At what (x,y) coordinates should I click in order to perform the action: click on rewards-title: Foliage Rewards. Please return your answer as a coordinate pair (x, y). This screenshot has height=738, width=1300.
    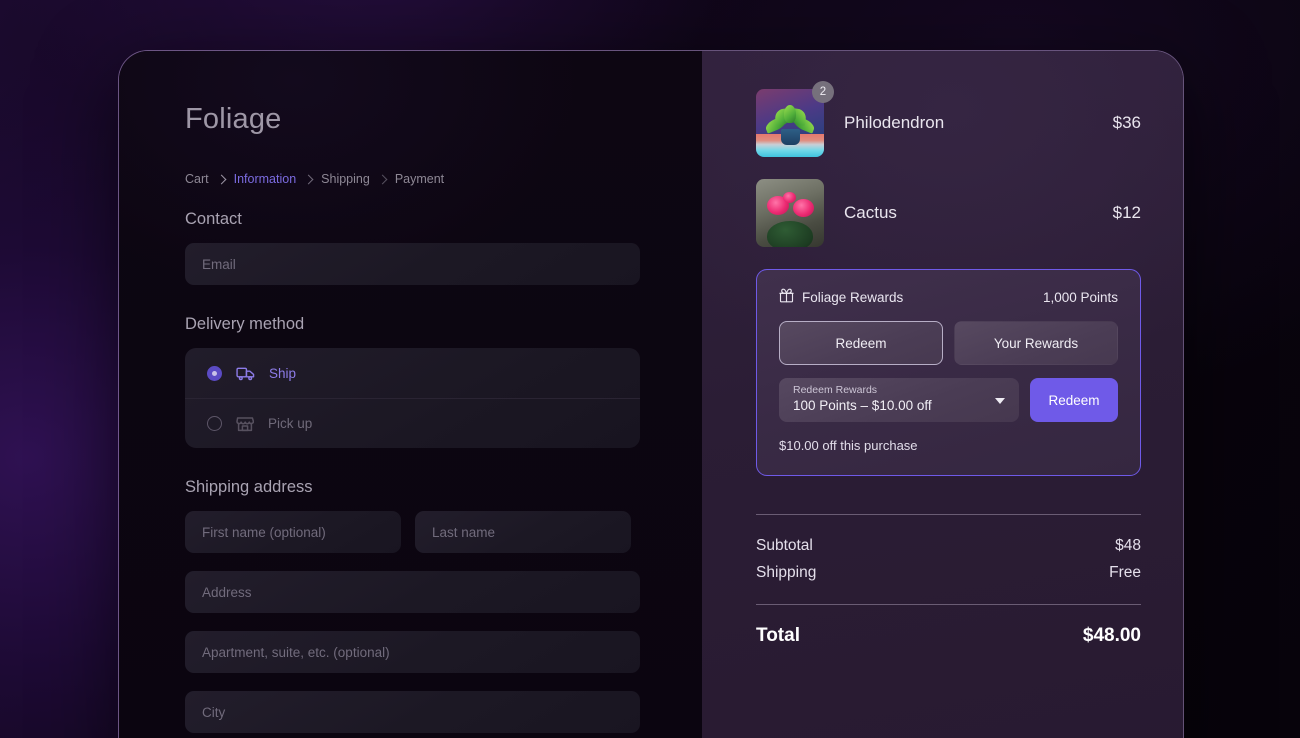
    Looking at the image, I should click on (853, 297).